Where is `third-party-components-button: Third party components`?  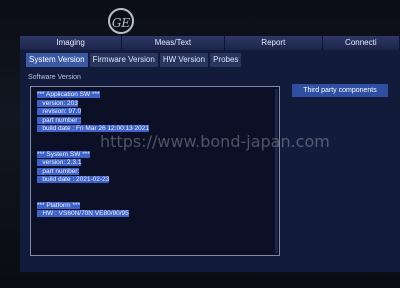
third-party-components-button: Third party components is located at coordinates (340, 90).